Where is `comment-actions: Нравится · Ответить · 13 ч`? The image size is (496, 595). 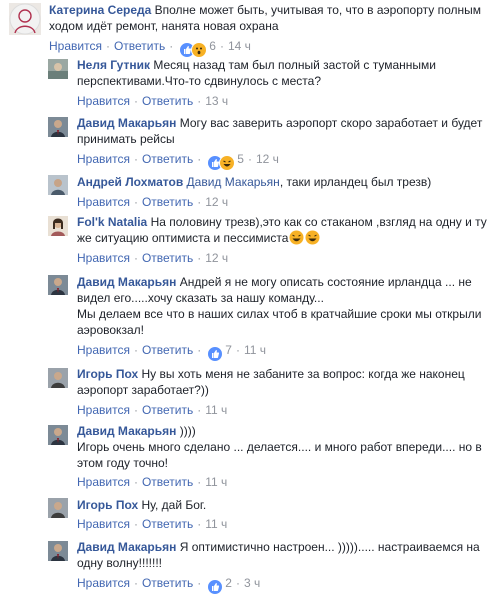 comment-actions: Нравится · Ответить · 13 ч is located at coordinates (153, 101).